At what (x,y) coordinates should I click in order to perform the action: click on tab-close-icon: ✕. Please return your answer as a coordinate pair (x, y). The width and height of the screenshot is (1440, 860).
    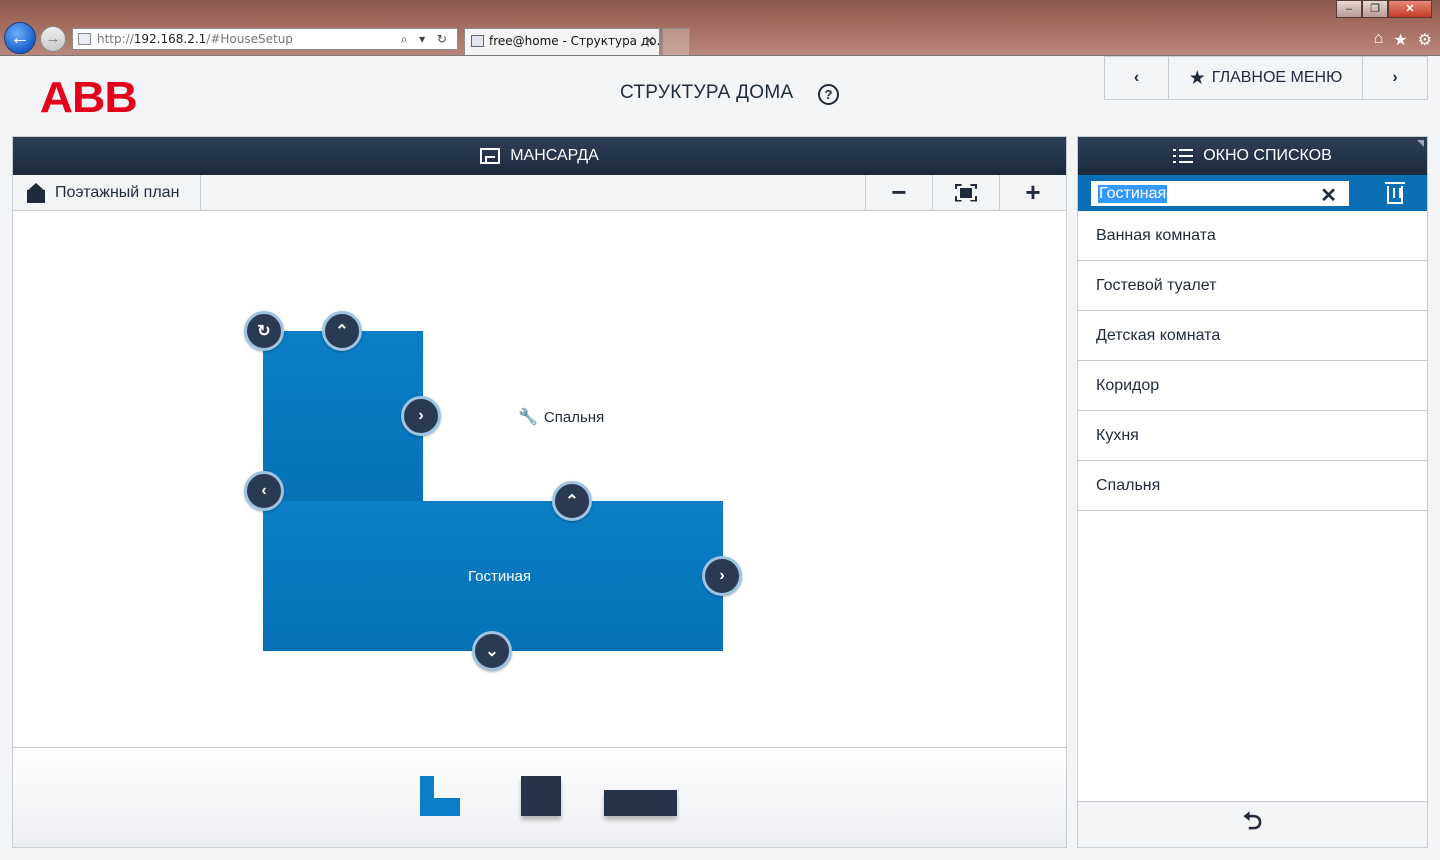
    Looking at the image, I should click on (649, 41).